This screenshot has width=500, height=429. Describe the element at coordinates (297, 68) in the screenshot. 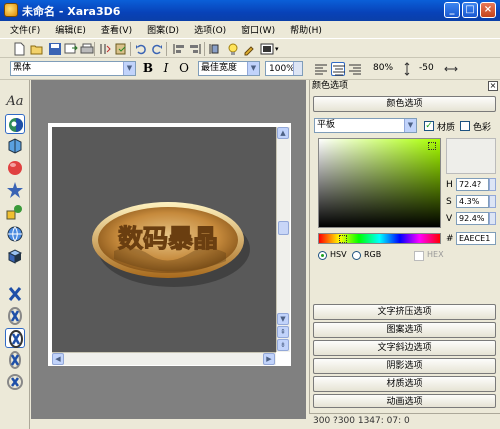

I see `spinner-icon` at that location.